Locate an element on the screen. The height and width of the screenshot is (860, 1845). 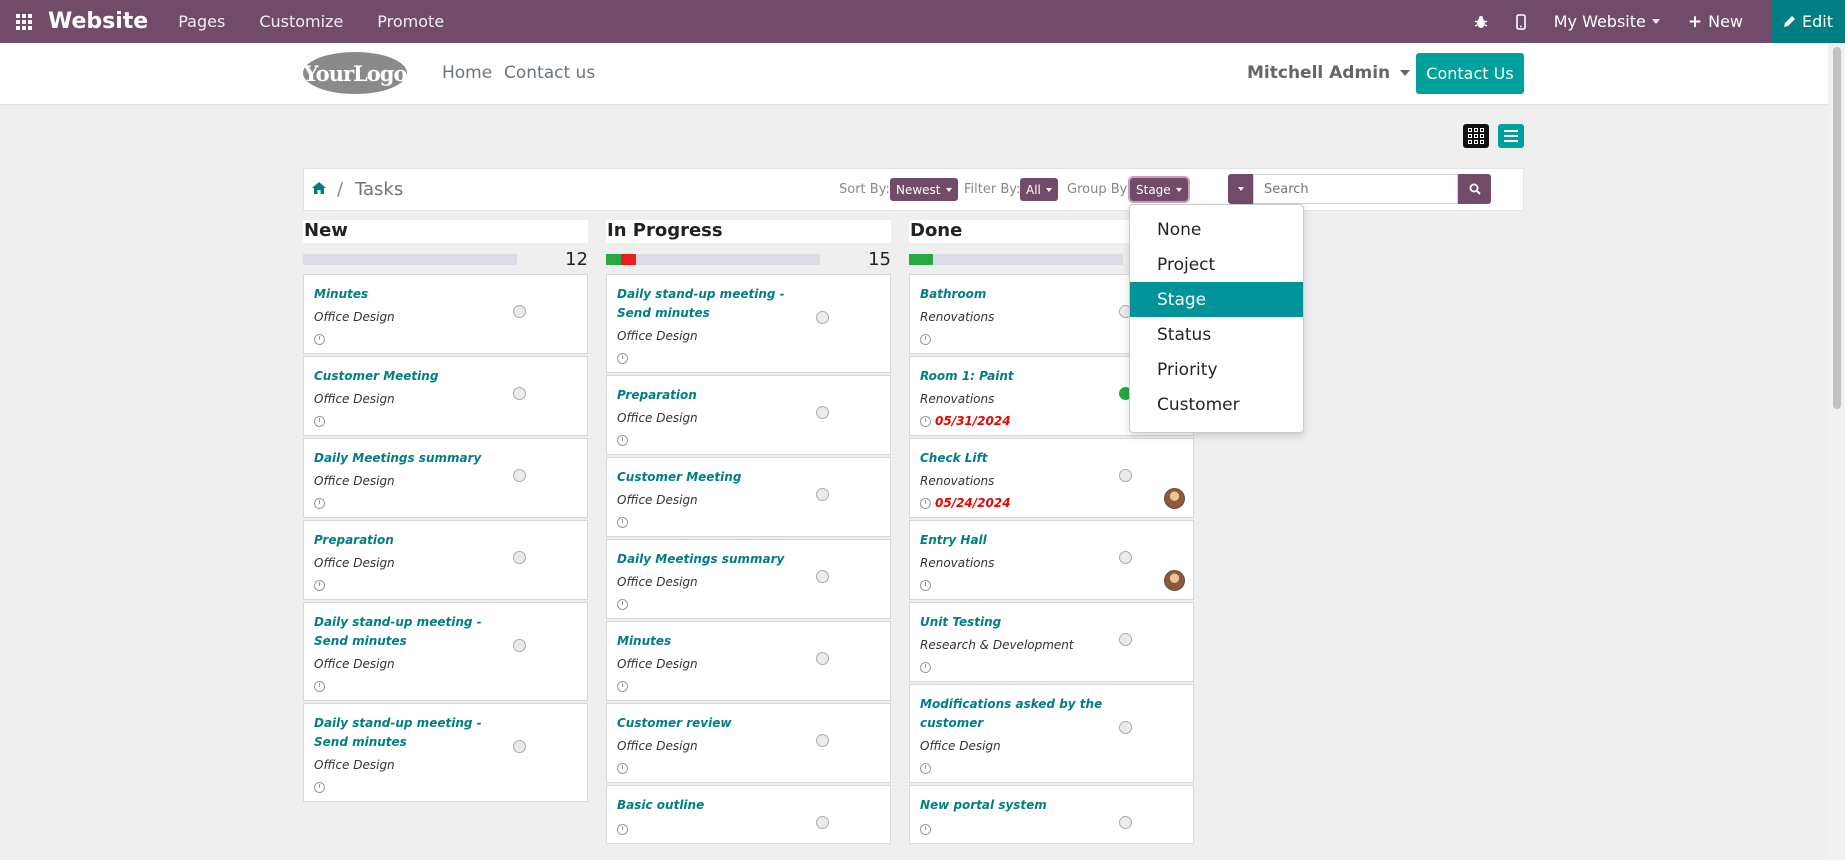
task-title: New portal system is located at coordinates (1015, 805).